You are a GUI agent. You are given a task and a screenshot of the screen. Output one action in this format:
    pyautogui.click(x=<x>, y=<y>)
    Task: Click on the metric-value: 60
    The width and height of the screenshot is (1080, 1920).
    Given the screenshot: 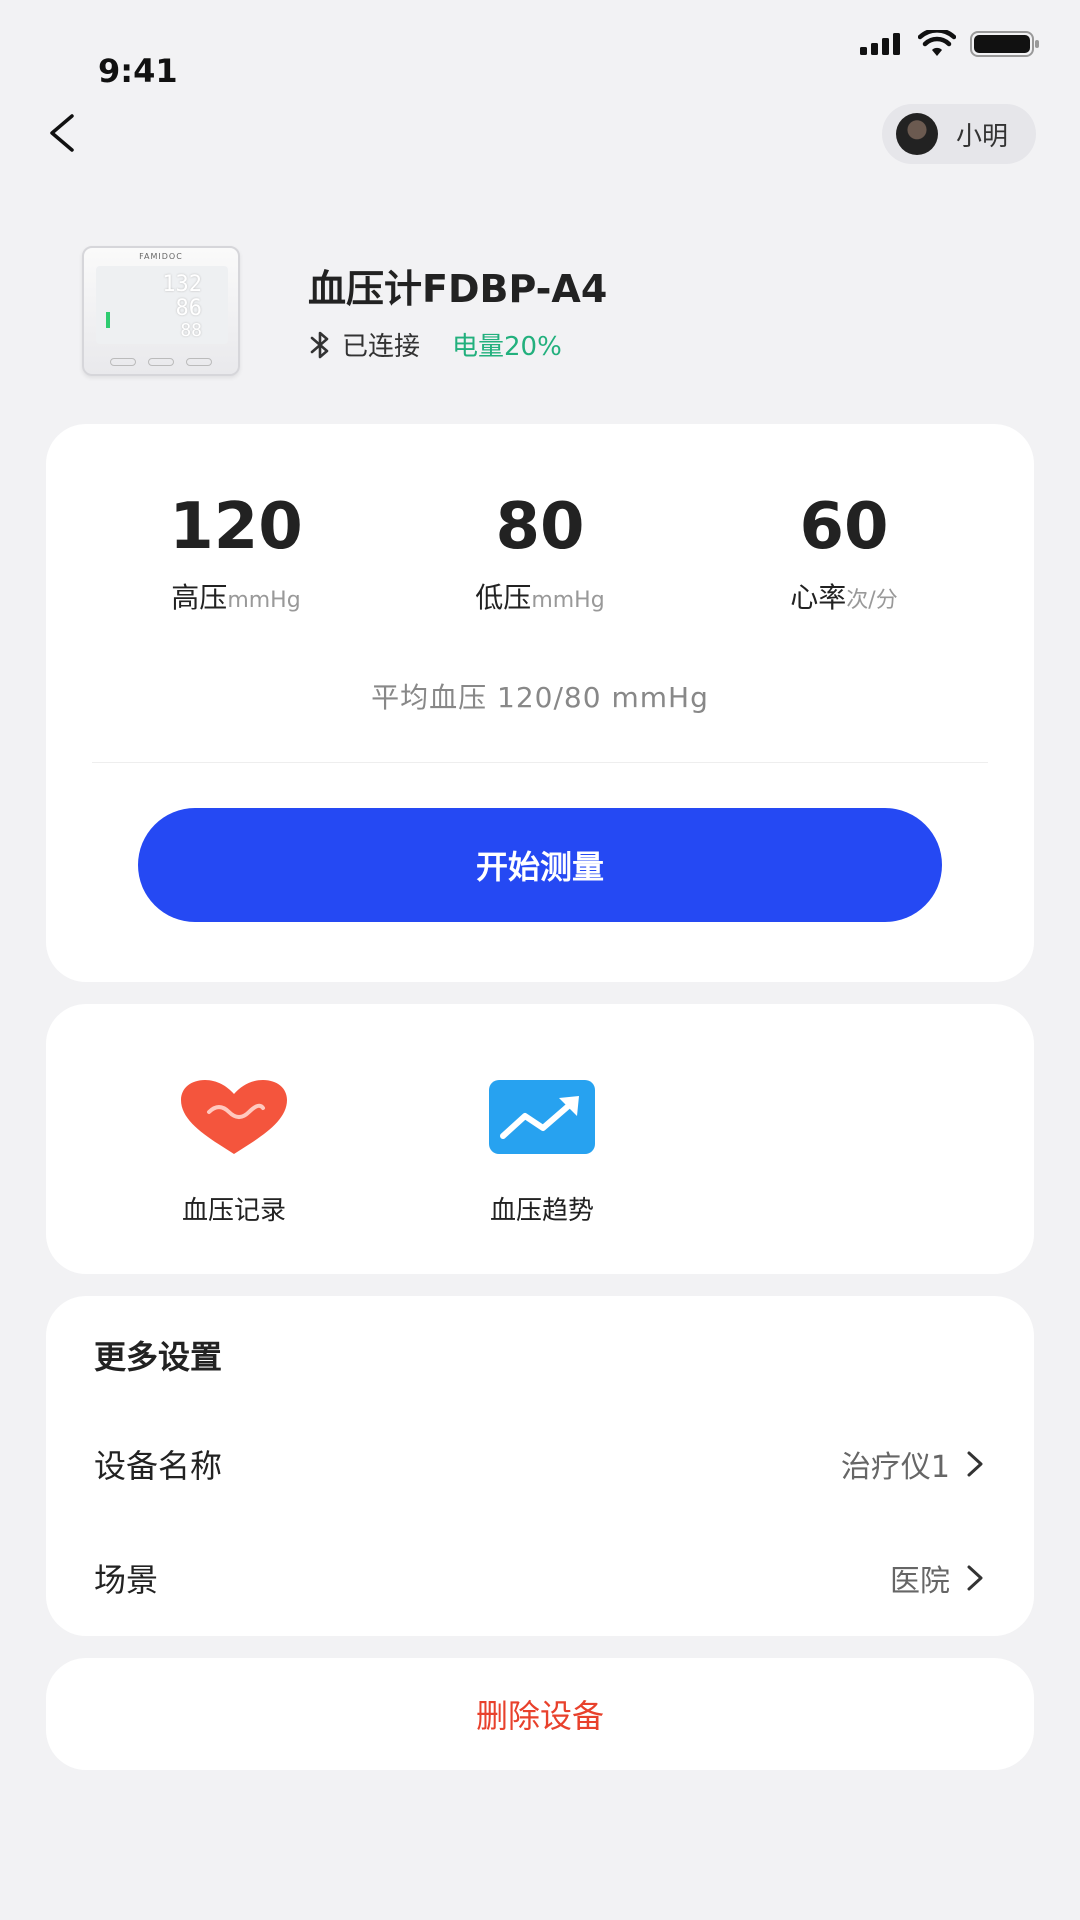 What is the action you would take?
    pyautogui.click(x=844, y=527)
    